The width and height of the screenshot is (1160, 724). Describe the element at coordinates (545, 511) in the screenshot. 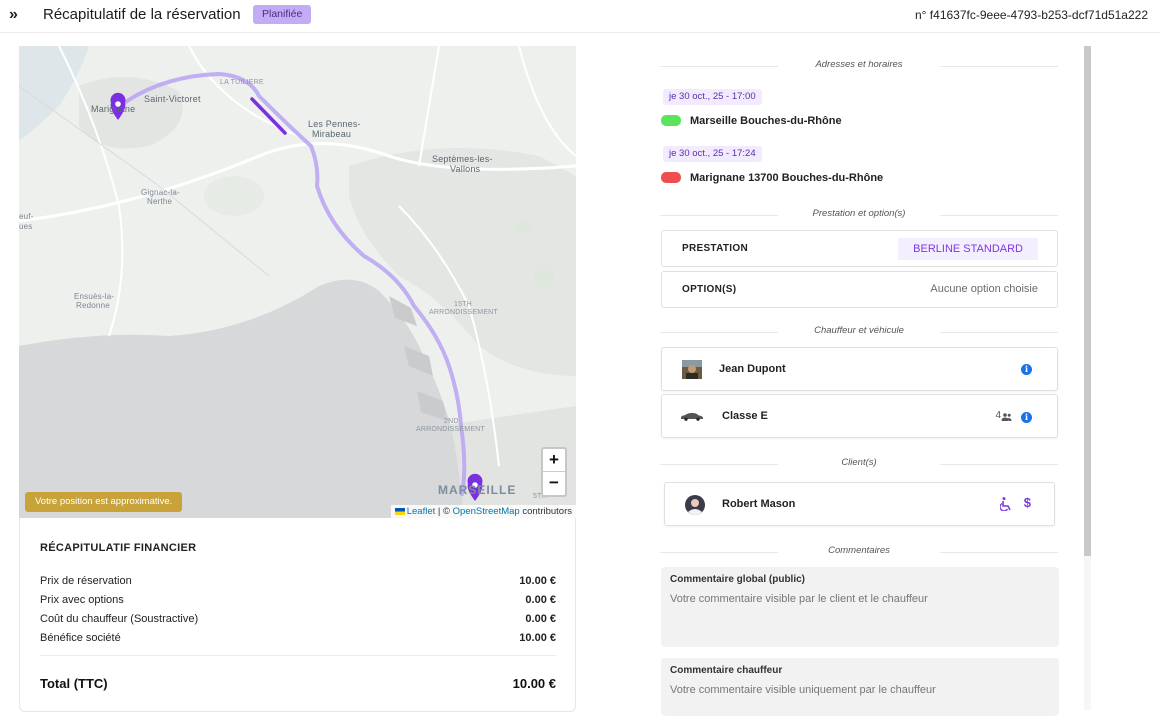

I see `attribution-suffix: contributors` at that location.